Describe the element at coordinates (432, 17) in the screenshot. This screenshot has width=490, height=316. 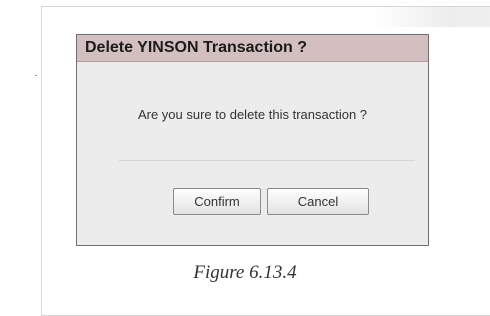
I see `page-curl-shadow` at that location.